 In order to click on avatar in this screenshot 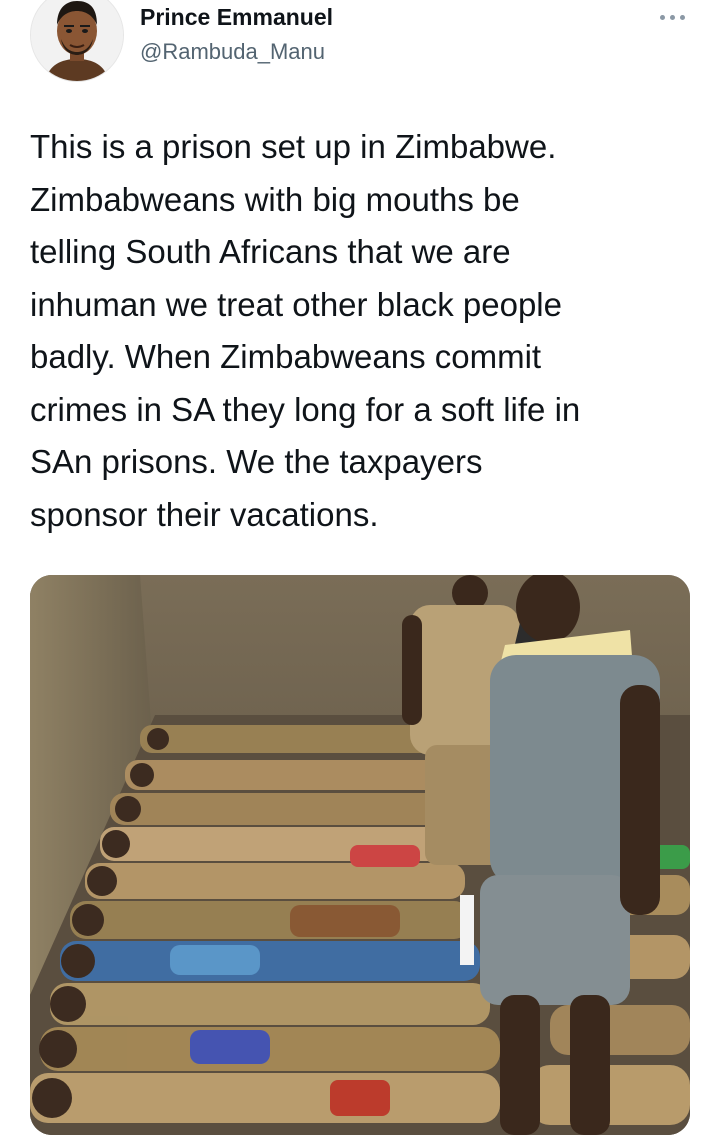, I will do `click(77, 41)`.